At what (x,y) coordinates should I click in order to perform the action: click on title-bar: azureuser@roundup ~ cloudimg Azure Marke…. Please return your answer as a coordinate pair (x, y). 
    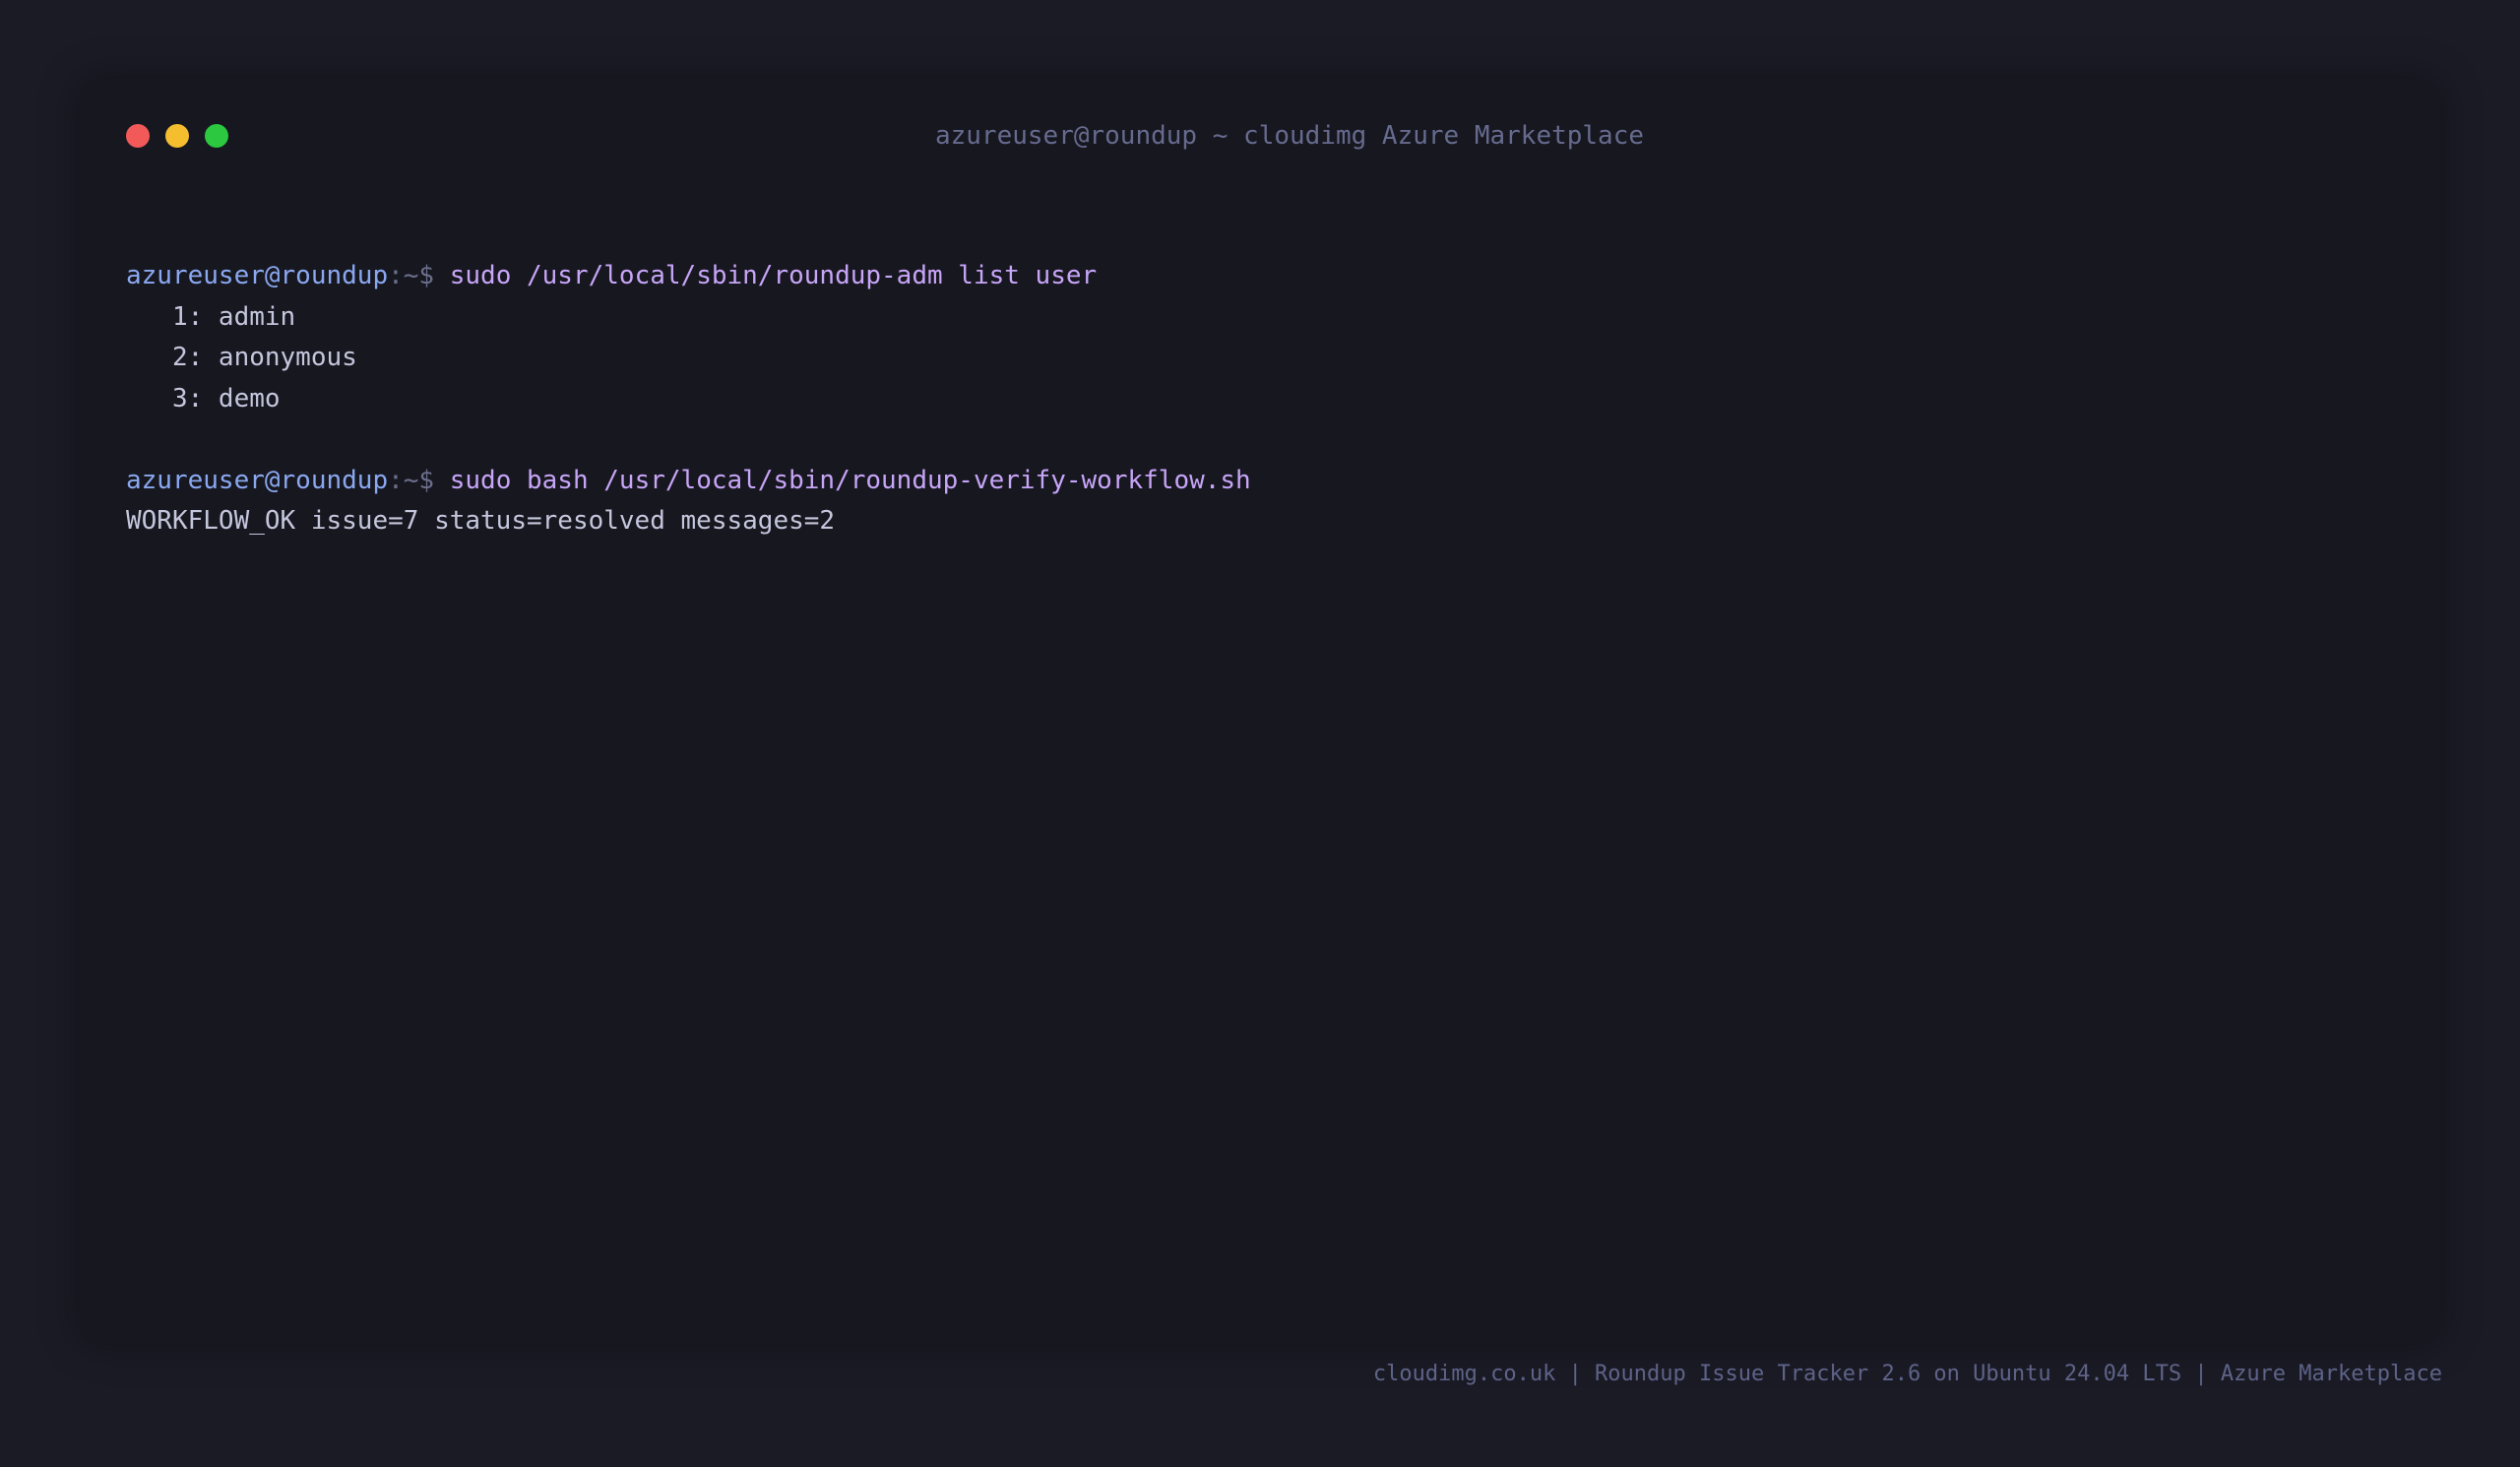
    Looking at the image, I should click on (1260, 133).